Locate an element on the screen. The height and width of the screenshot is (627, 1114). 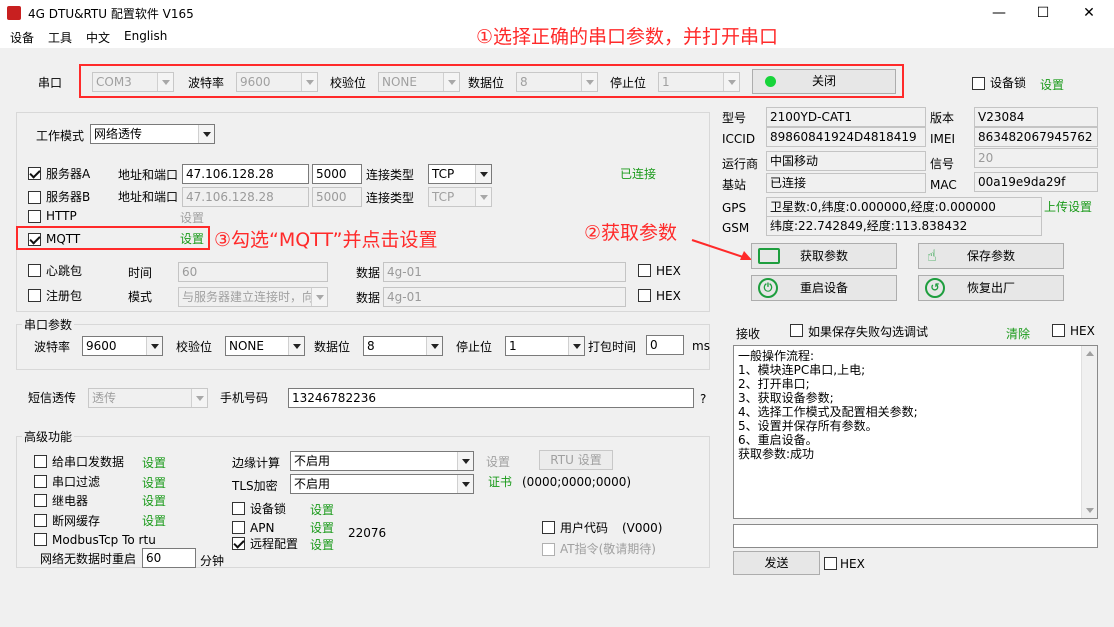
imei-value: 863482067945762 is located at coordinates (1036, 137).